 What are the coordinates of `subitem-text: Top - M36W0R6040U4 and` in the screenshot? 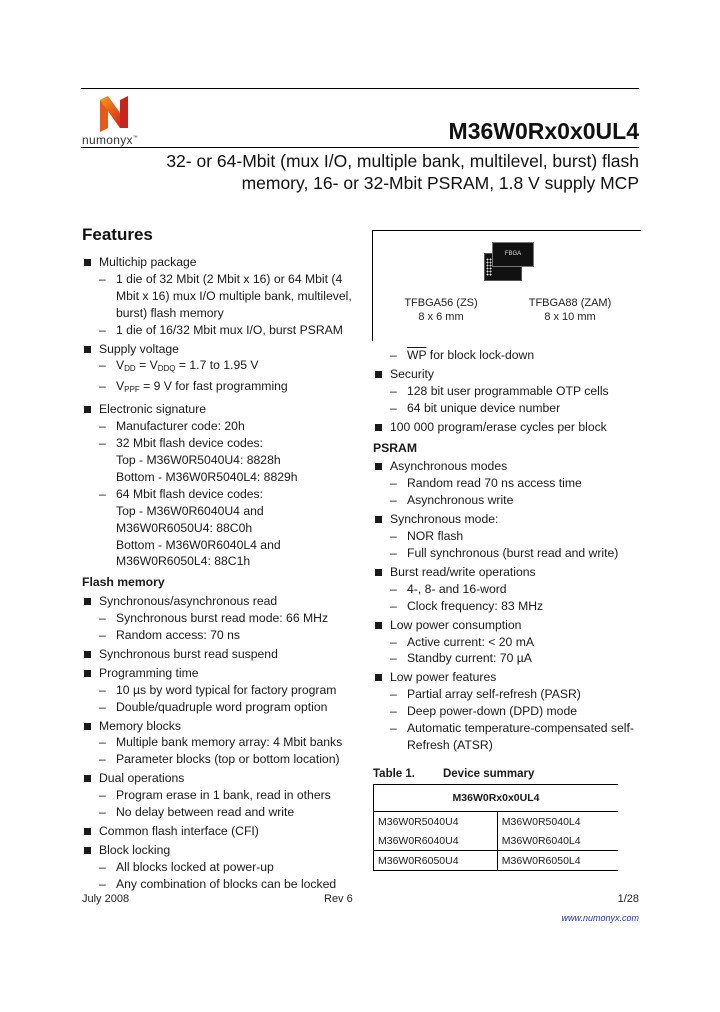 It's located at (190, 510).